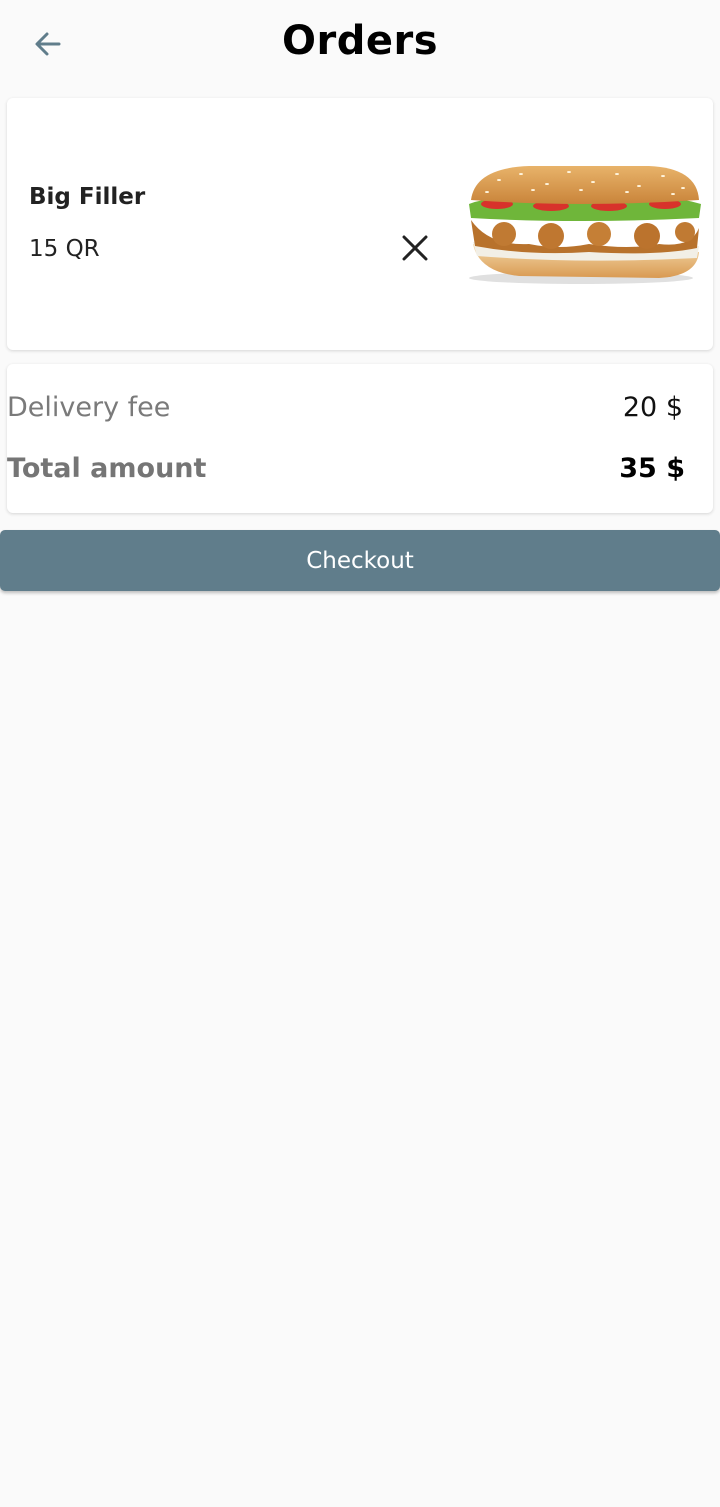 The width and height of the screenshot is (720, 1507). What do you see at coordinates (360, 560) in the screenshot?
I see `checkout-button: Checkout` at bounding box center [360, 560].